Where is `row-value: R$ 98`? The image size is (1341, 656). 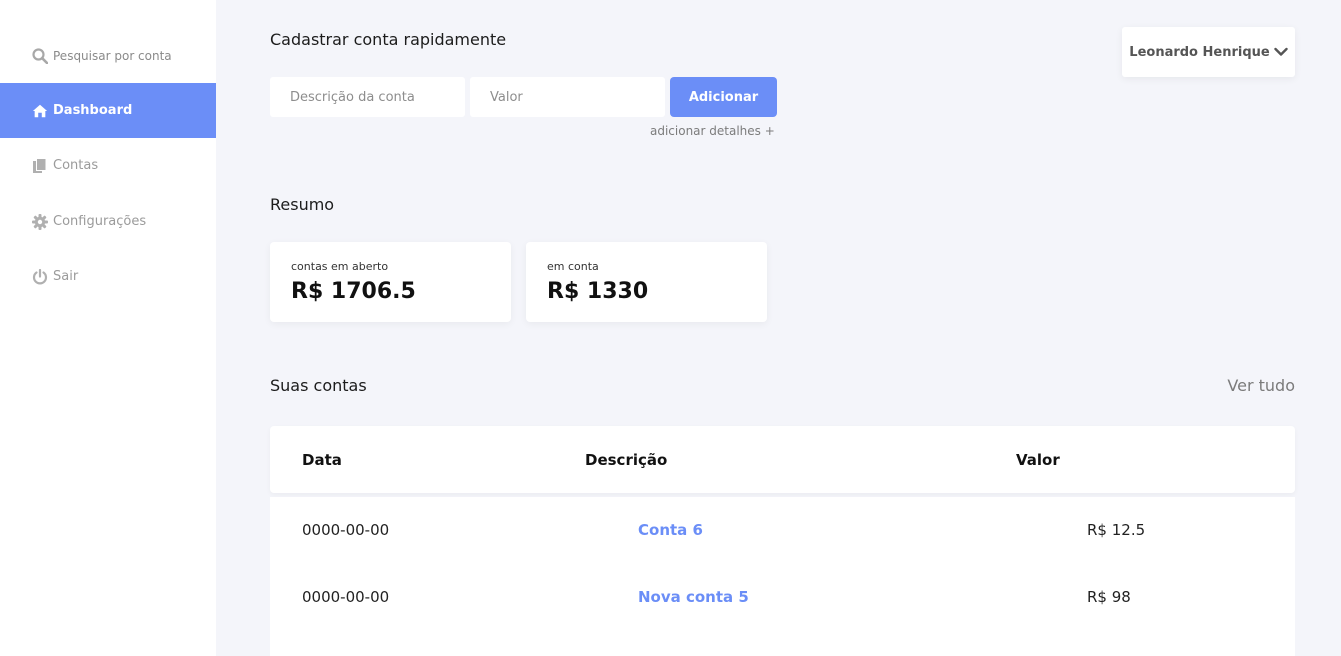 row-value: R$ 98 is located at coordinates (1109, 597).